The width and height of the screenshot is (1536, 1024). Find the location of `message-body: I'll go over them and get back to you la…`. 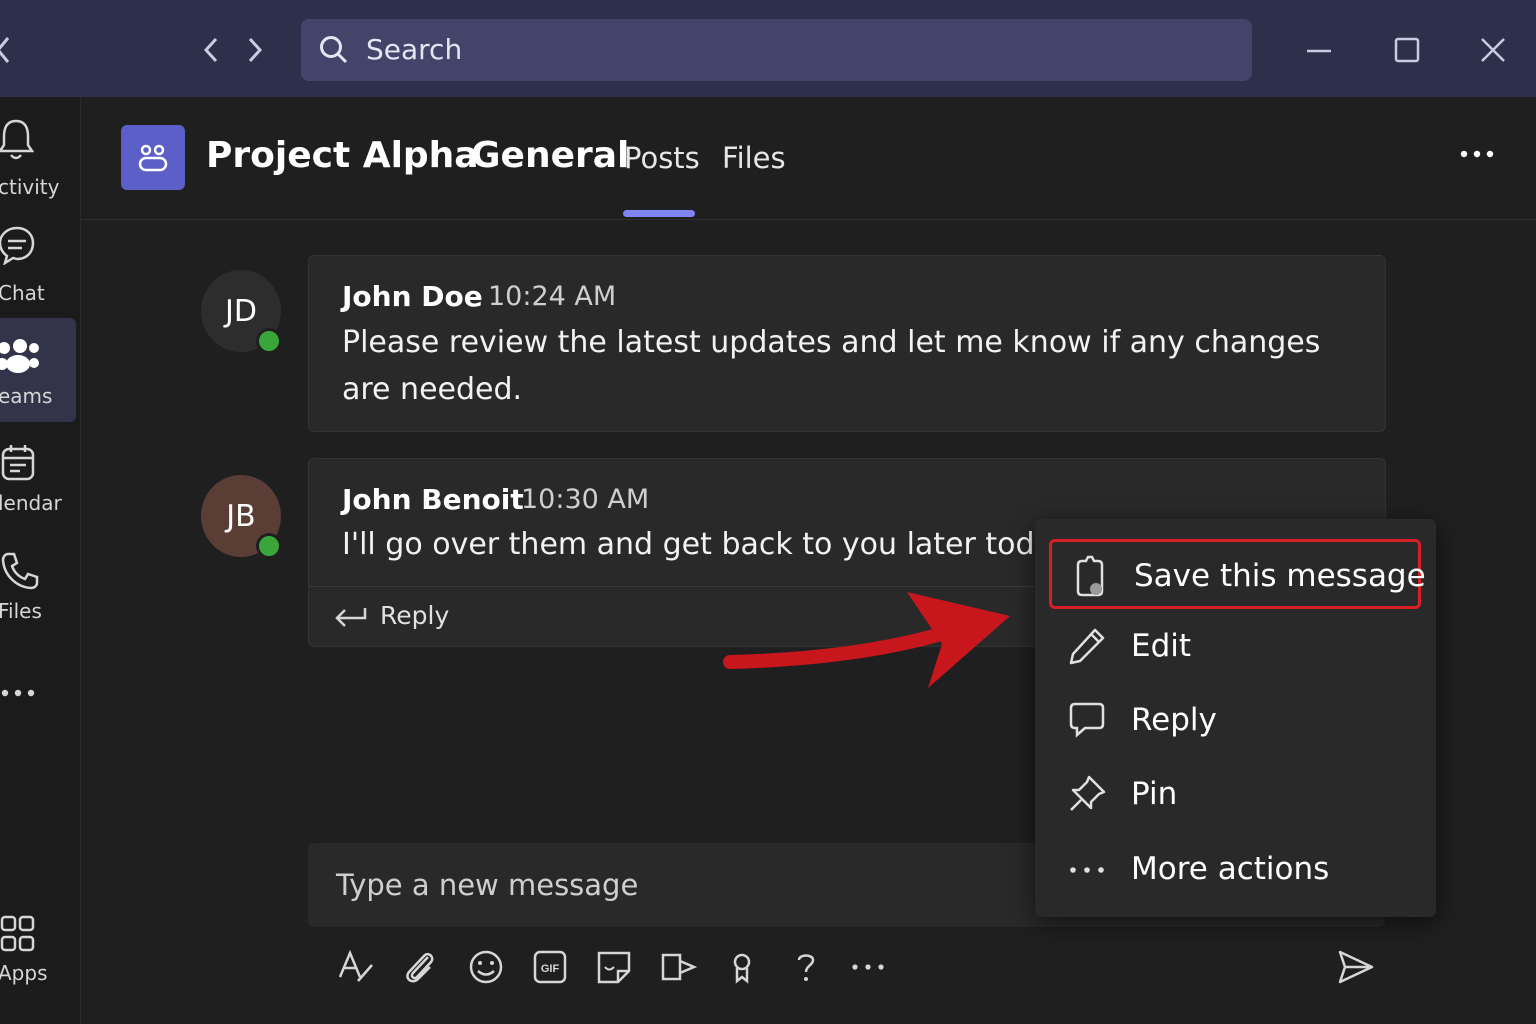

message-body: I'll go over them and get back to you la… is located at coordinates (709, 544).